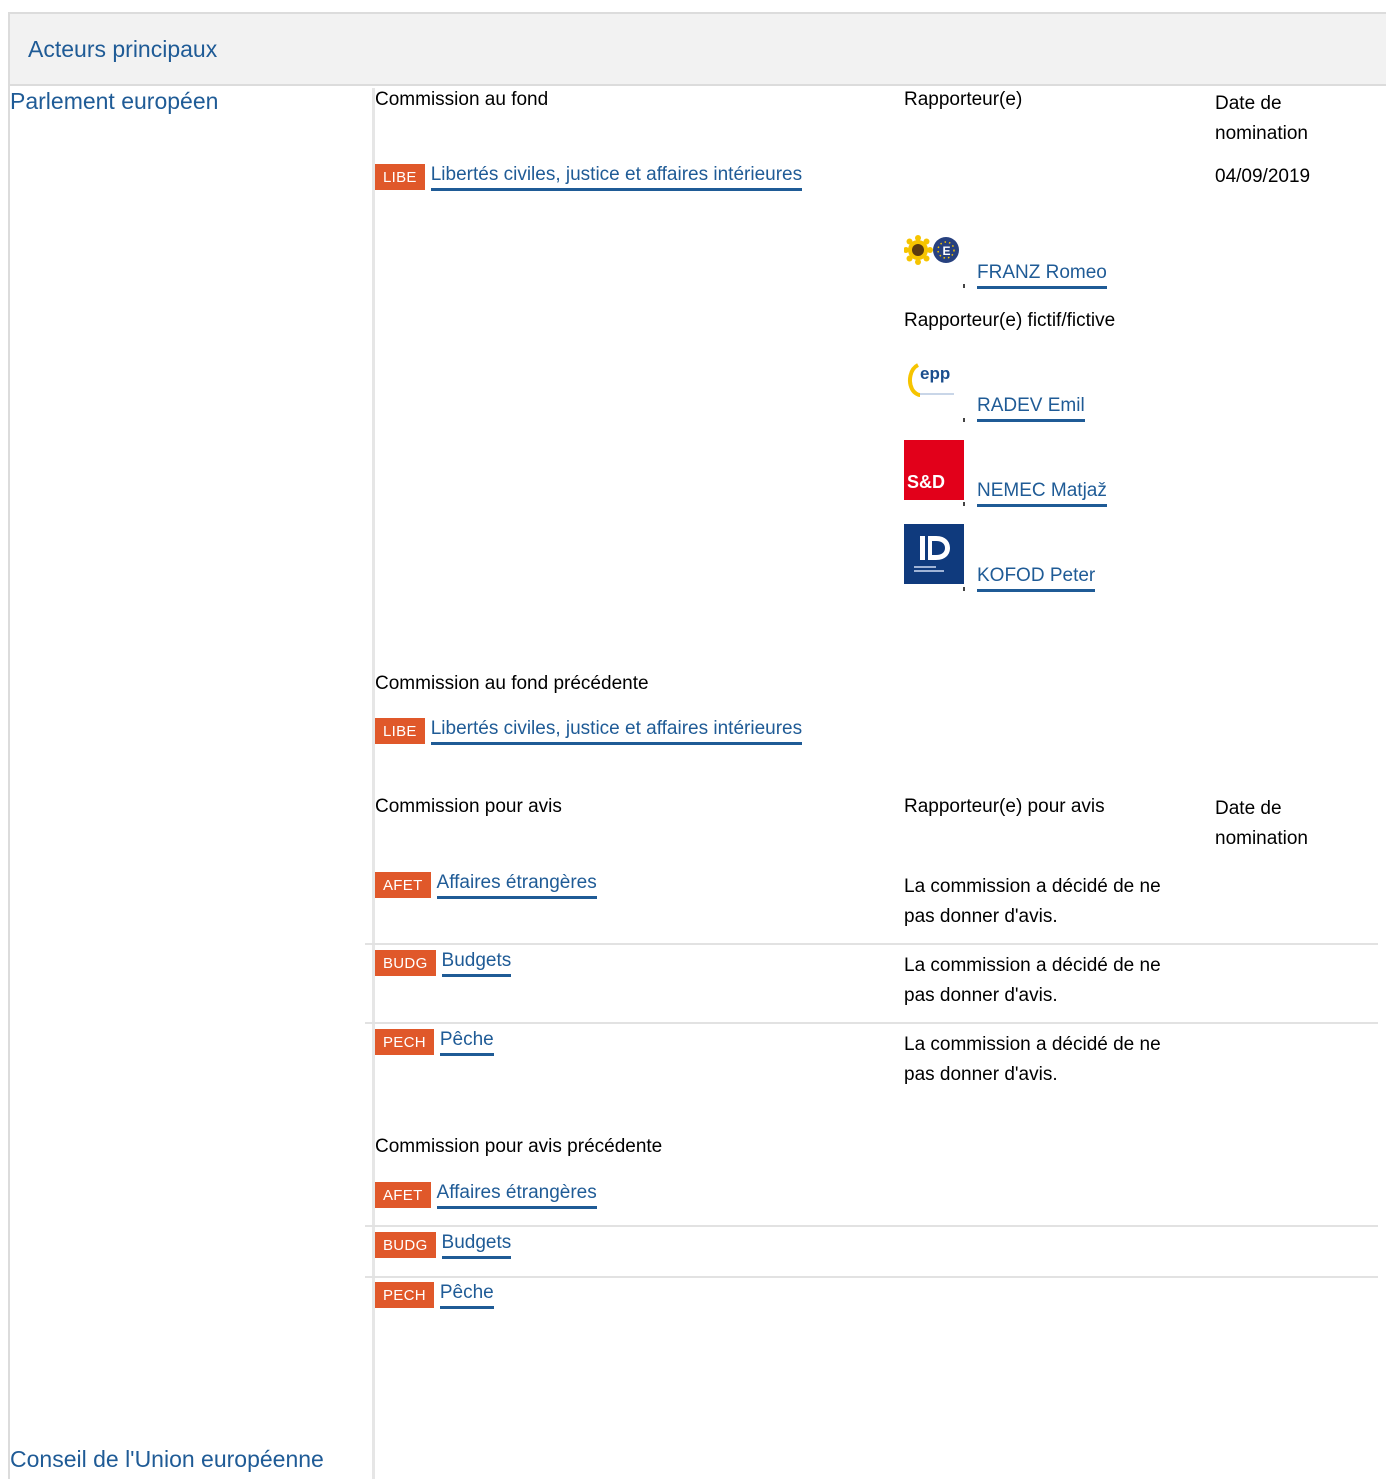  Describe the element at coordinates (519, 1146) in the screenshot. I see `previous-opinion-header: Commission pour avis précédente` at that location.